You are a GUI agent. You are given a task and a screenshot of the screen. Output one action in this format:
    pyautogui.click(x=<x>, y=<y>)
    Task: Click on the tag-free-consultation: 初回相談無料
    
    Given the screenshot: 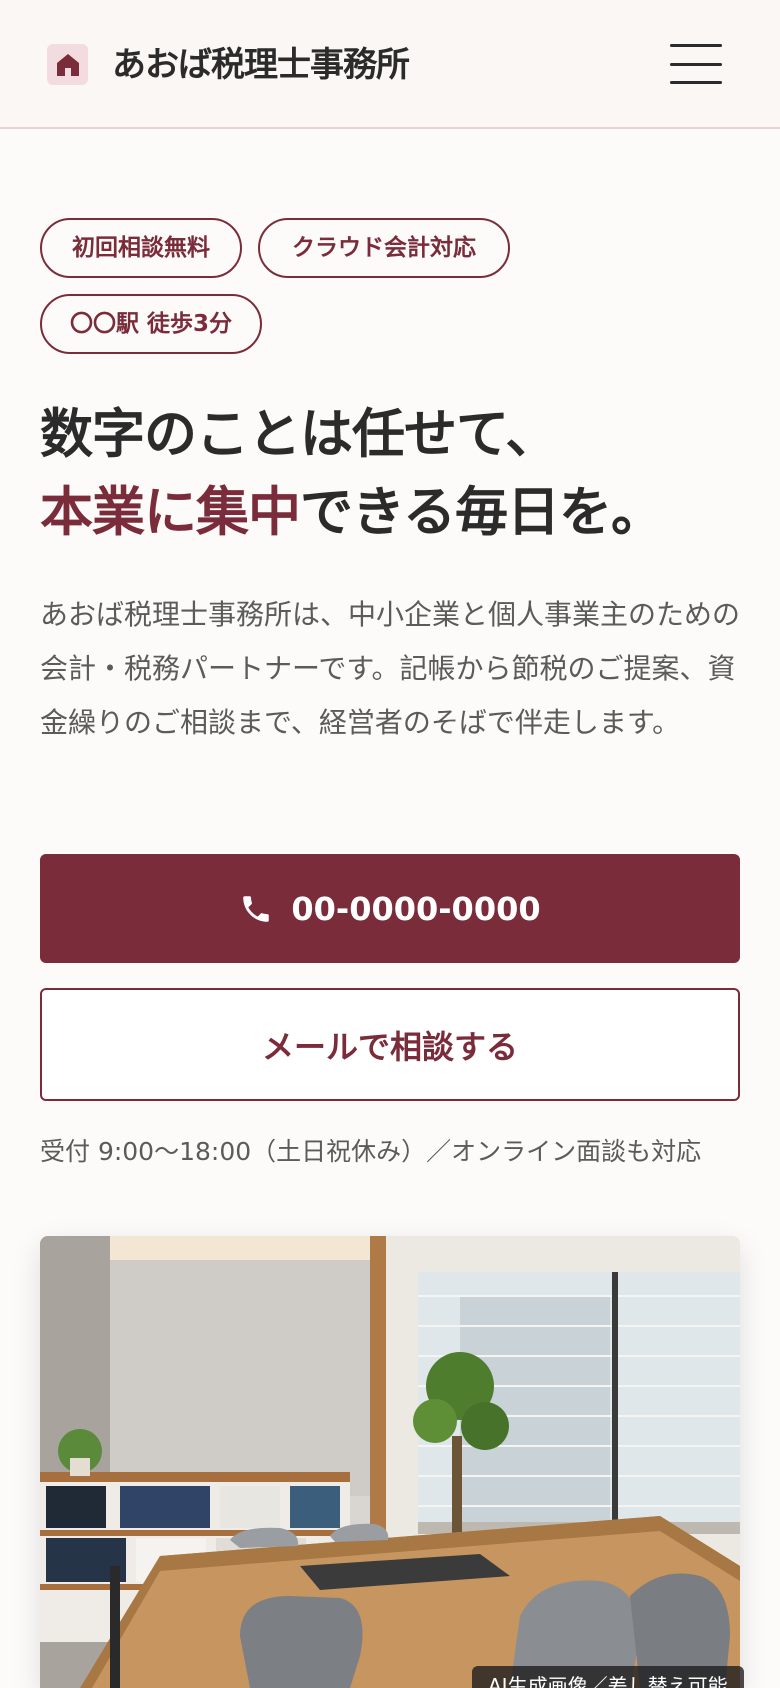 What is the action you would take?
    pyautogui.click(x=141, y=248)
    